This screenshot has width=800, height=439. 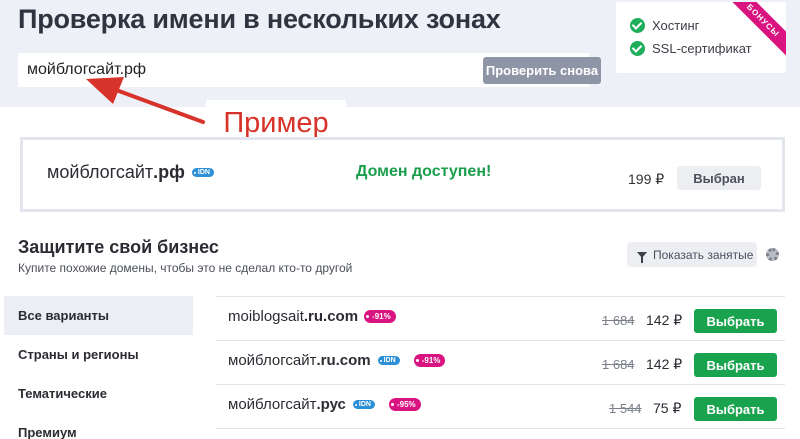 What do you see at coordinates (100, 172) in the screenshot?
I see `result-domain-name: мойблогсайт` at bounding box center [100, 172].